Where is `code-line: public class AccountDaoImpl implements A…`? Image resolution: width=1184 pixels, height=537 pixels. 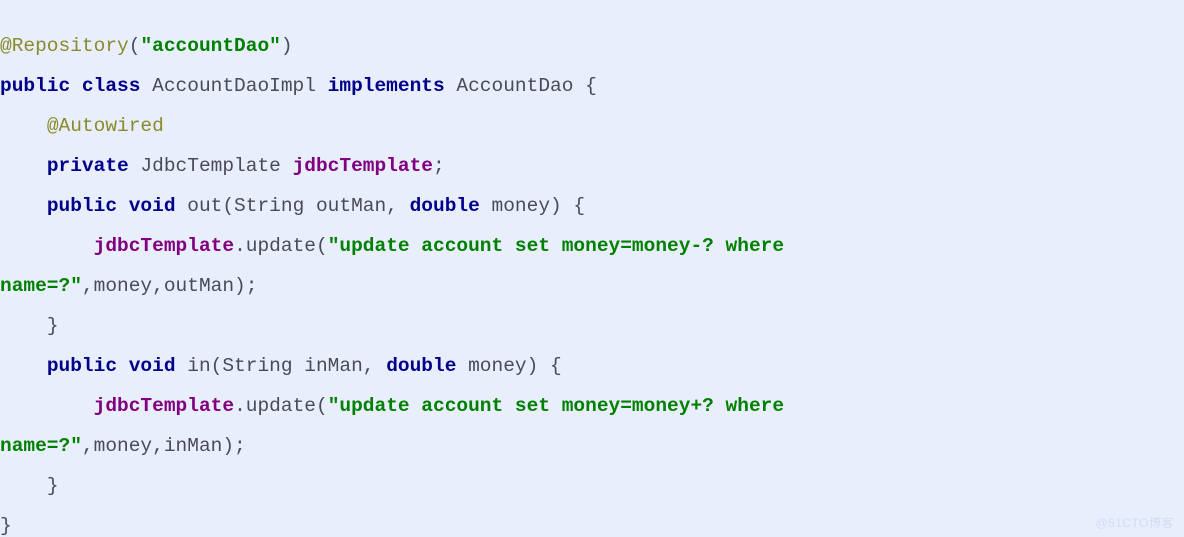
code-line: public class AccountDaoImpl implements A… is located at coordinates (592, 86).